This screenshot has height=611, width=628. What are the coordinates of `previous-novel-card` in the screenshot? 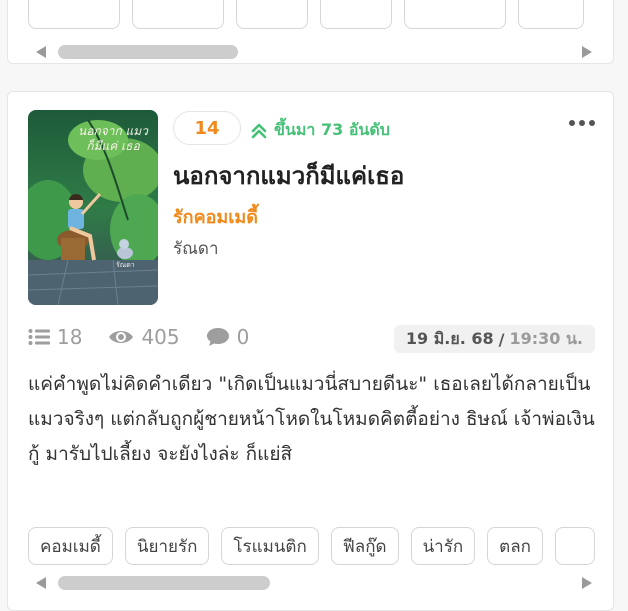 It's located at (310, 32).